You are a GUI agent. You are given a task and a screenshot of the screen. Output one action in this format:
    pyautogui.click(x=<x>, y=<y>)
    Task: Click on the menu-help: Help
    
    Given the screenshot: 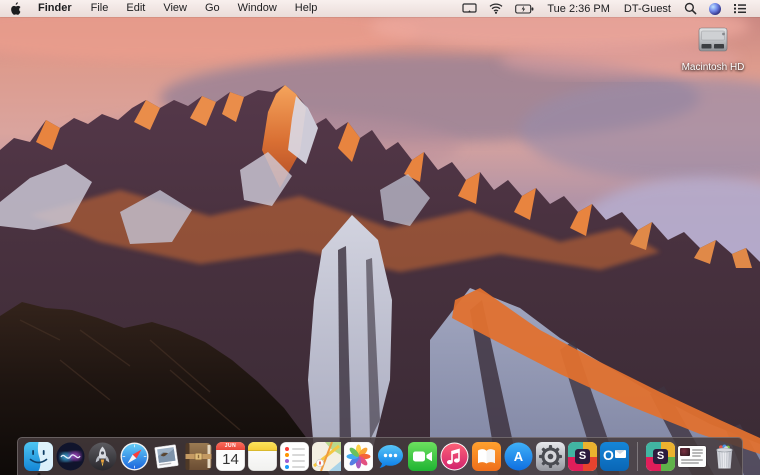 What is the action you would take?
    pyautogui.click(x=306, y=8)
    